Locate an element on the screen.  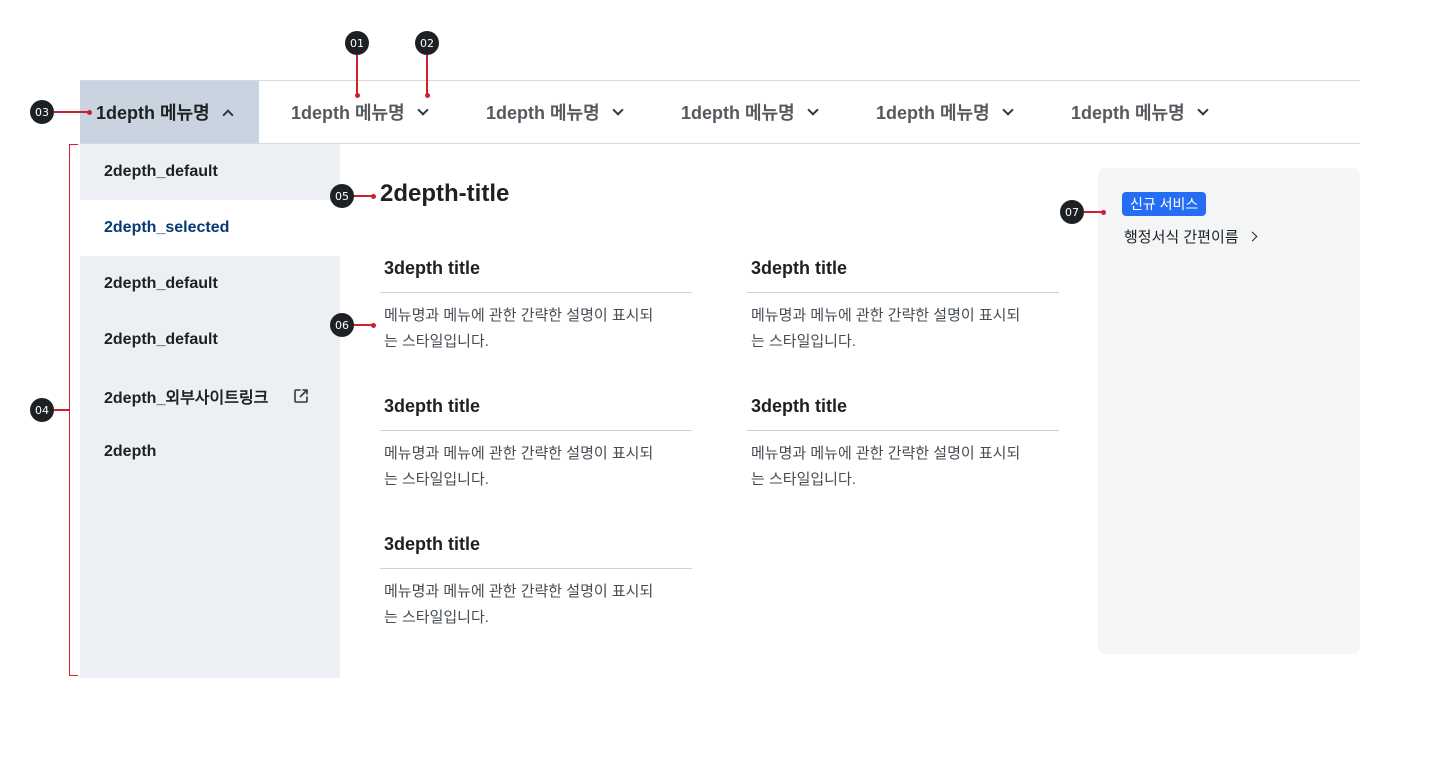
gnb-item-4: 1depth 메뉴명 is located at coordinates (750, 112).